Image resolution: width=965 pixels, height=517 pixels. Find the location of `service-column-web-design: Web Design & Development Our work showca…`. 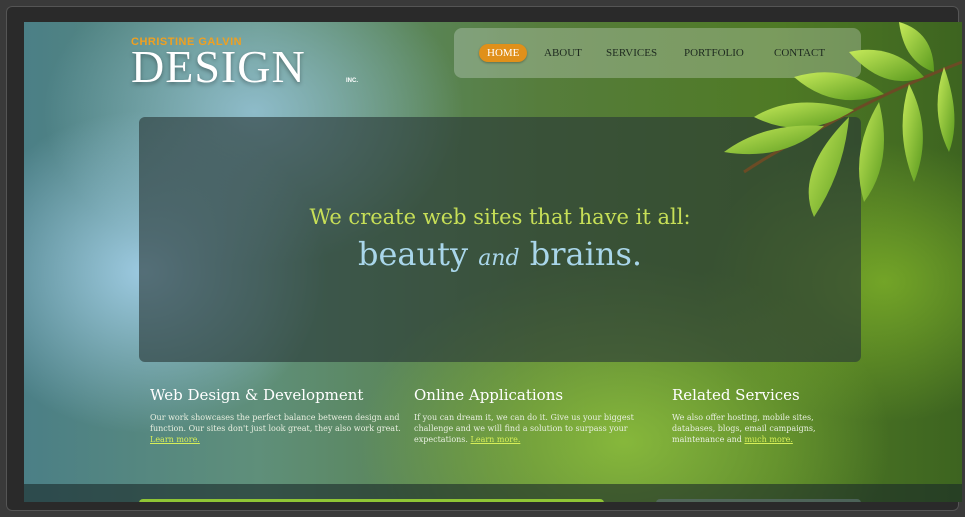

service-column-web-design: Web Design & Development Our work showca… is located at coordinates (277, 415).